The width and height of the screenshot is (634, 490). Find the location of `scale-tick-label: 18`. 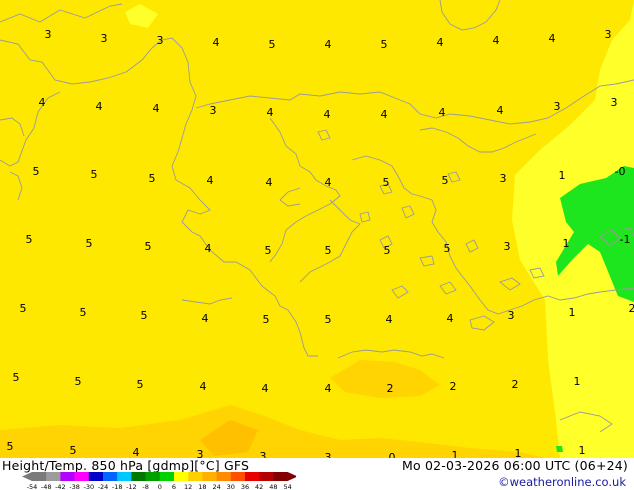

scale-tick-label: 18 is located at coordinates (202, 486).